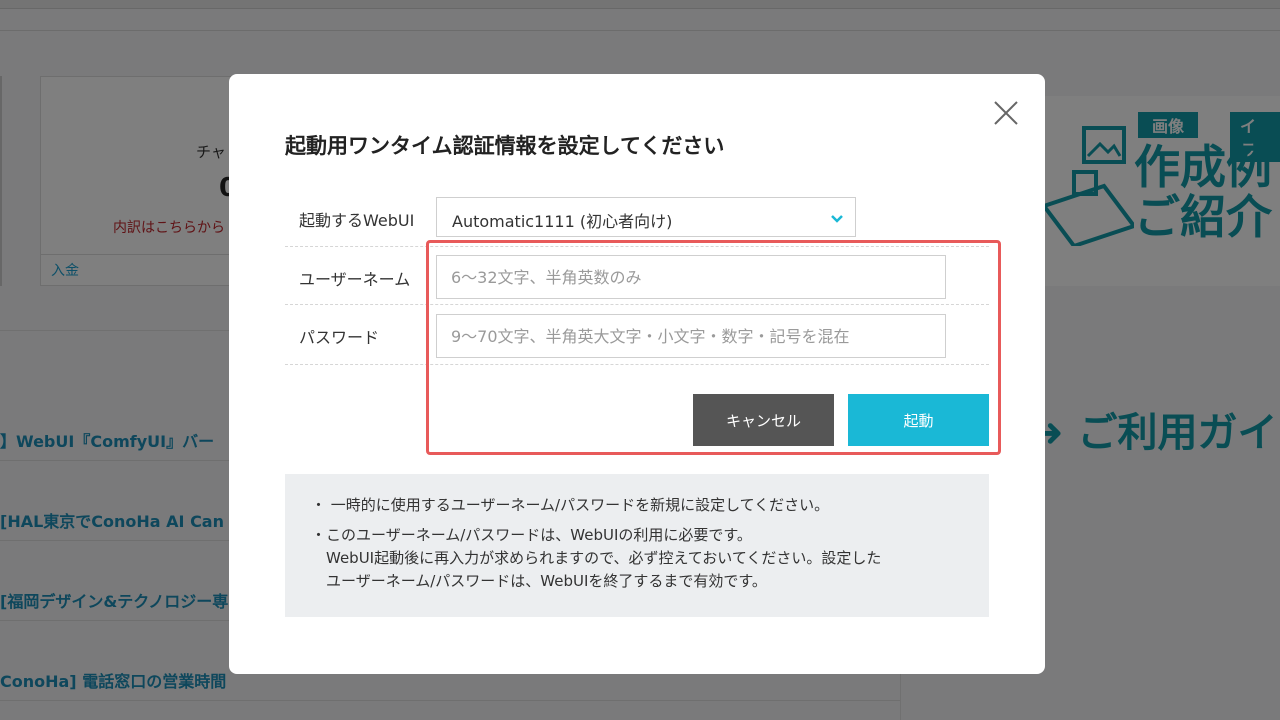  What do you see at coordinates (357, 220) in the screenshot?
I see `webui-label: 起動するWebUI` at bounding box center [357, 220].